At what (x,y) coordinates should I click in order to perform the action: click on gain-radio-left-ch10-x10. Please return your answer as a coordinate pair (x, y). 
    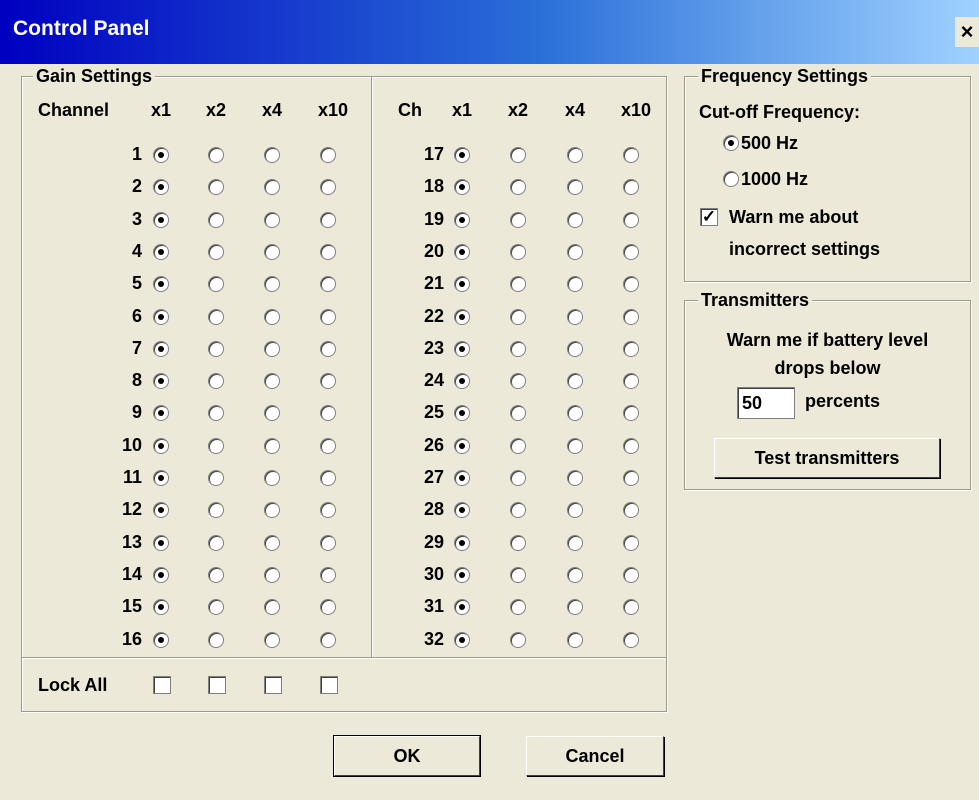
    Looking at the image, I should click on (328, 445).